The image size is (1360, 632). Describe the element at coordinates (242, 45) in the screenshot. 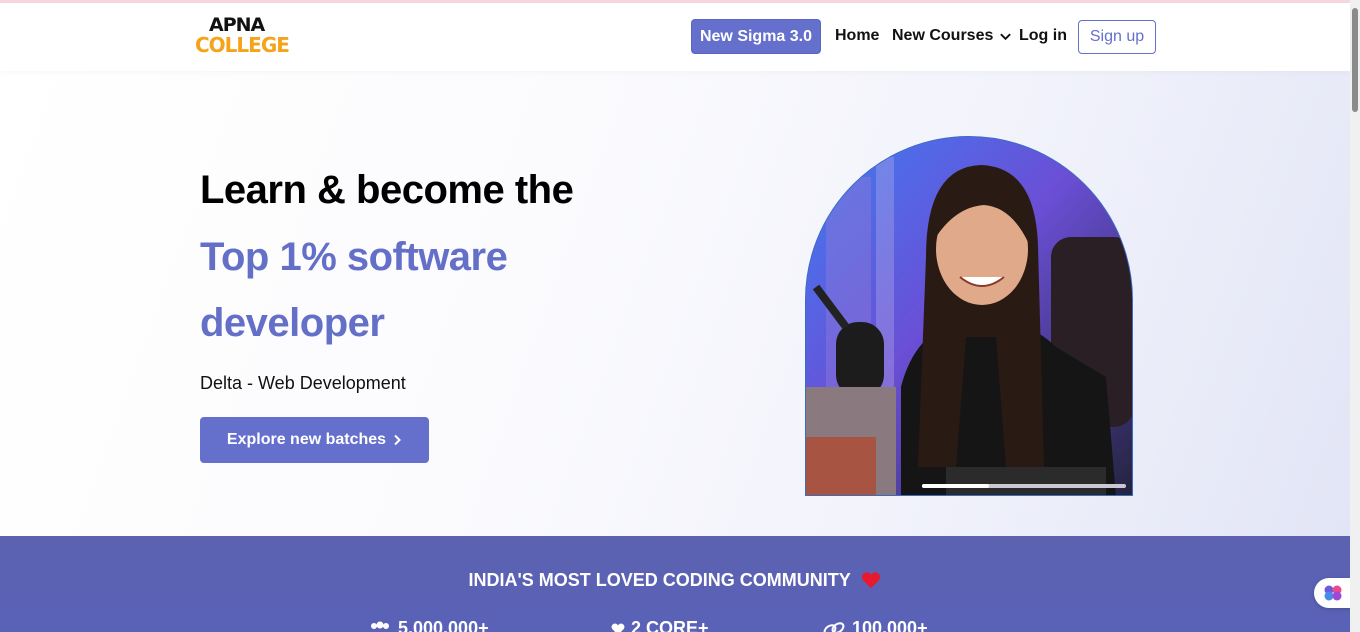

I see `logo-text-college: COLLEGE` at that location.